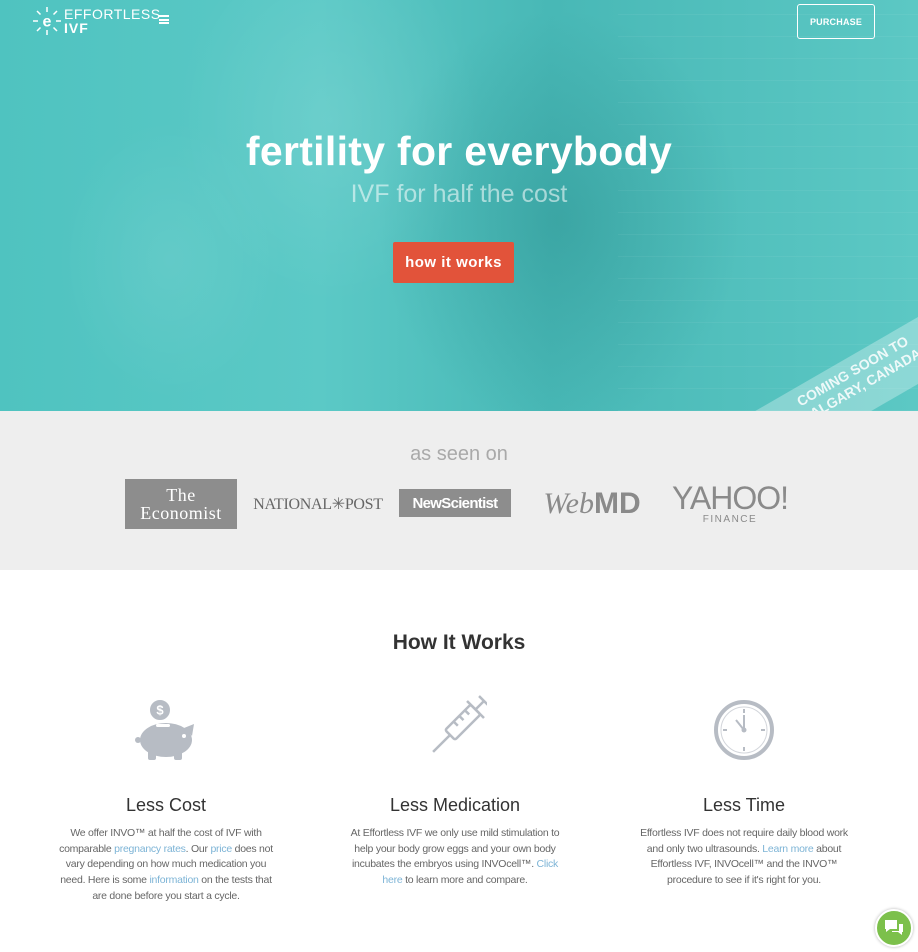 The image size is (918, 952). I want to click on price-link: price, so click(221, 849).